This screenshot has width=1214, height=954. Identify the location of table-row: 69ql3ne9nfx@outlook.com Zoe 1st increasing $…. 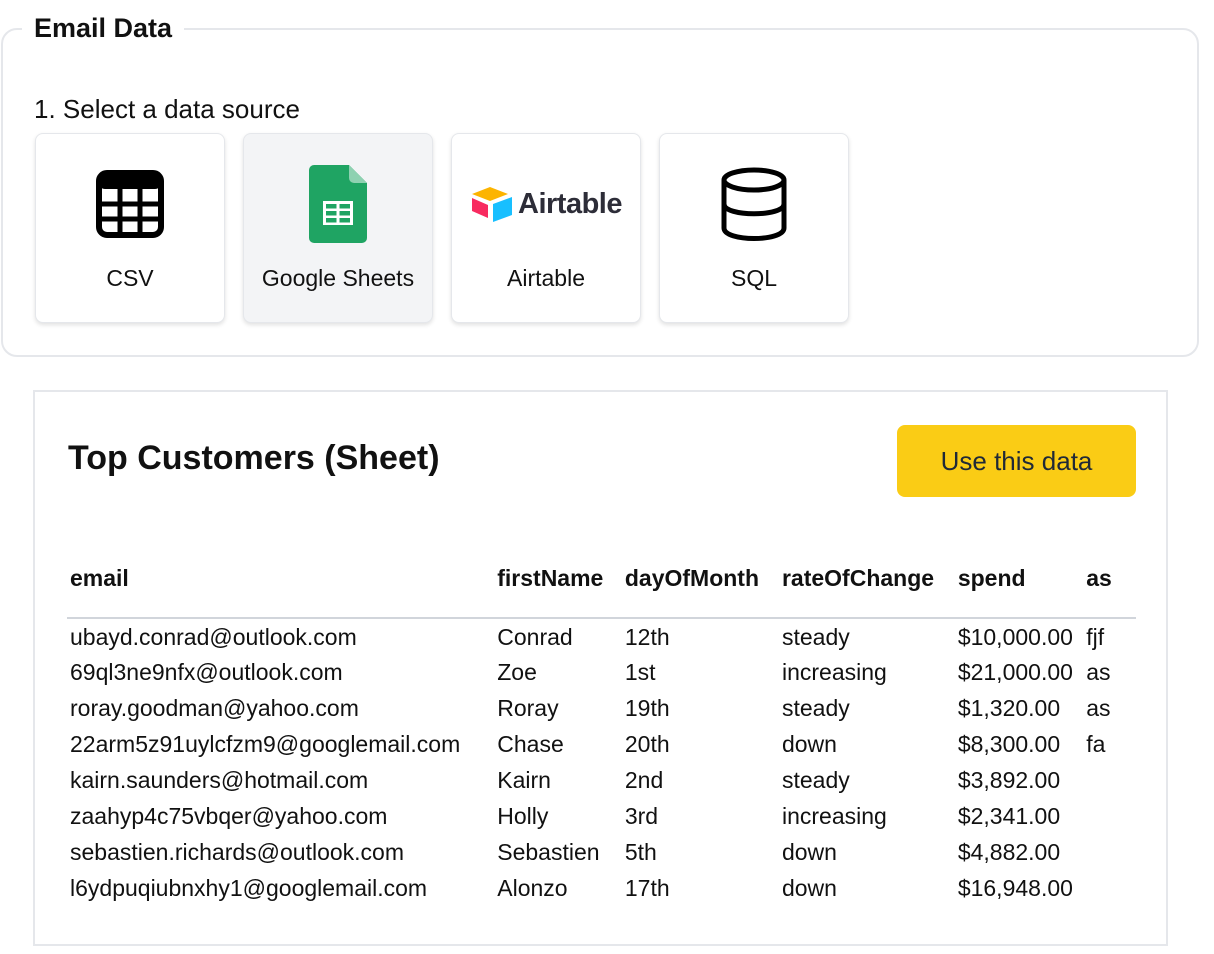
(601, 672).